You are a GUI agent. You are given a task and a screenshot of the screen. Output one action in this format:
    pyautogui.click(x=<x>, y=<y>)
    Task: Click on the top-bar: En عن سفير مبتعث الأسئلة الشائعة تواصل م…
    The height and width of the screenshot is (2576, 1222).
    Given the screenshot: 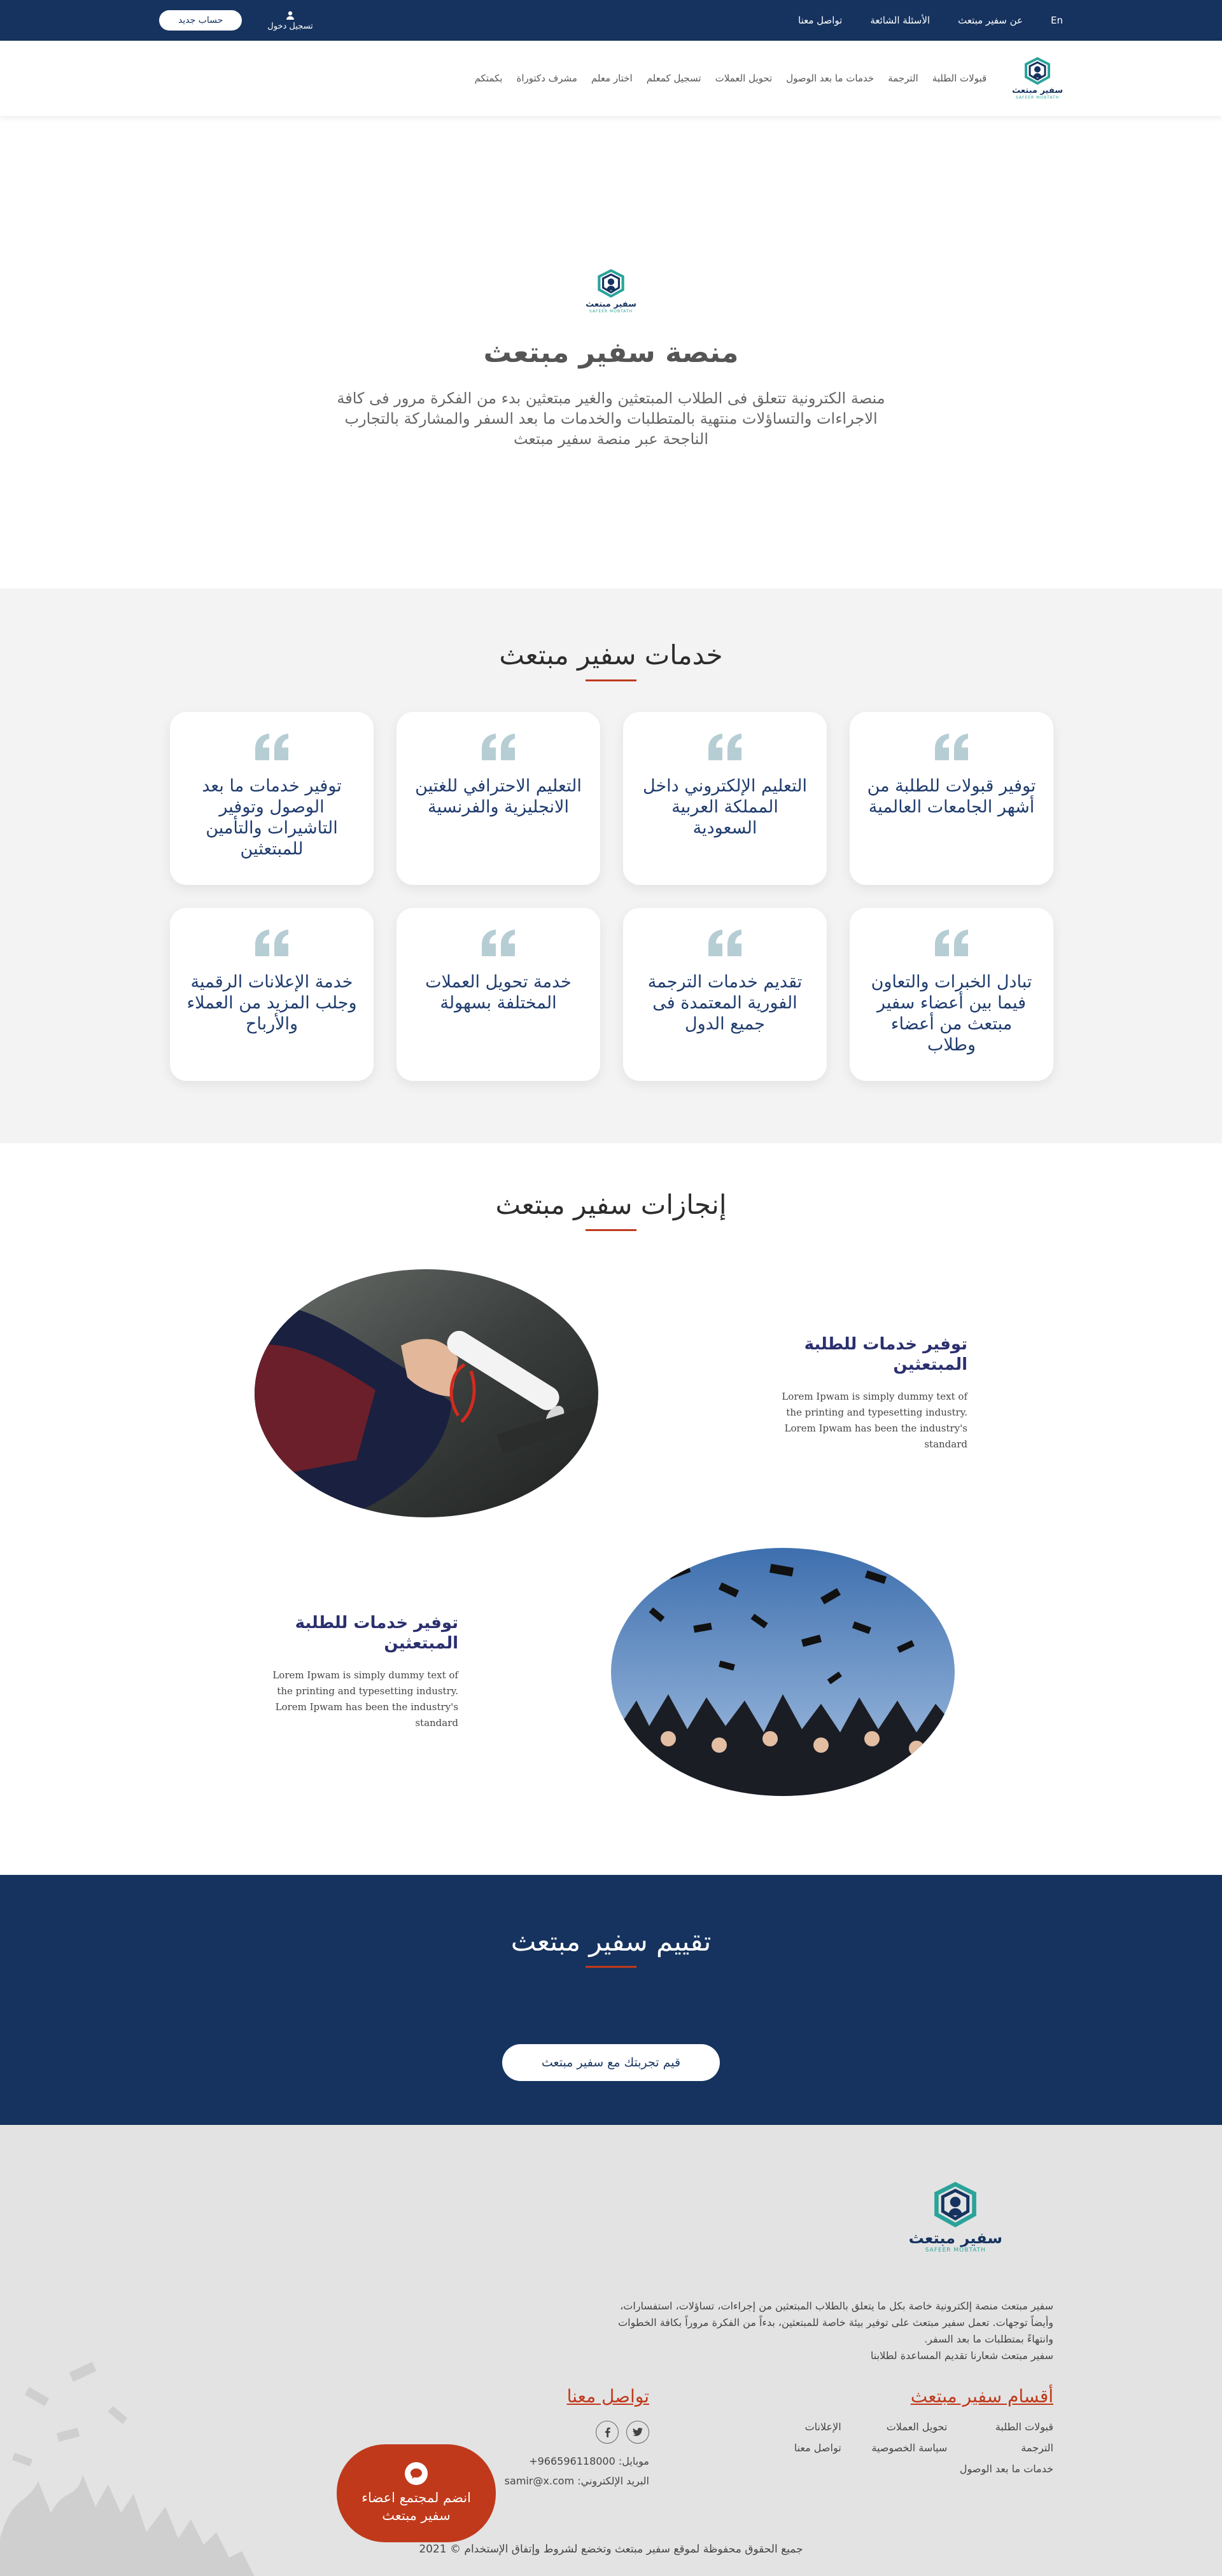 What is the action you would take?
    pyautogui.click(x=611, y=20)
    